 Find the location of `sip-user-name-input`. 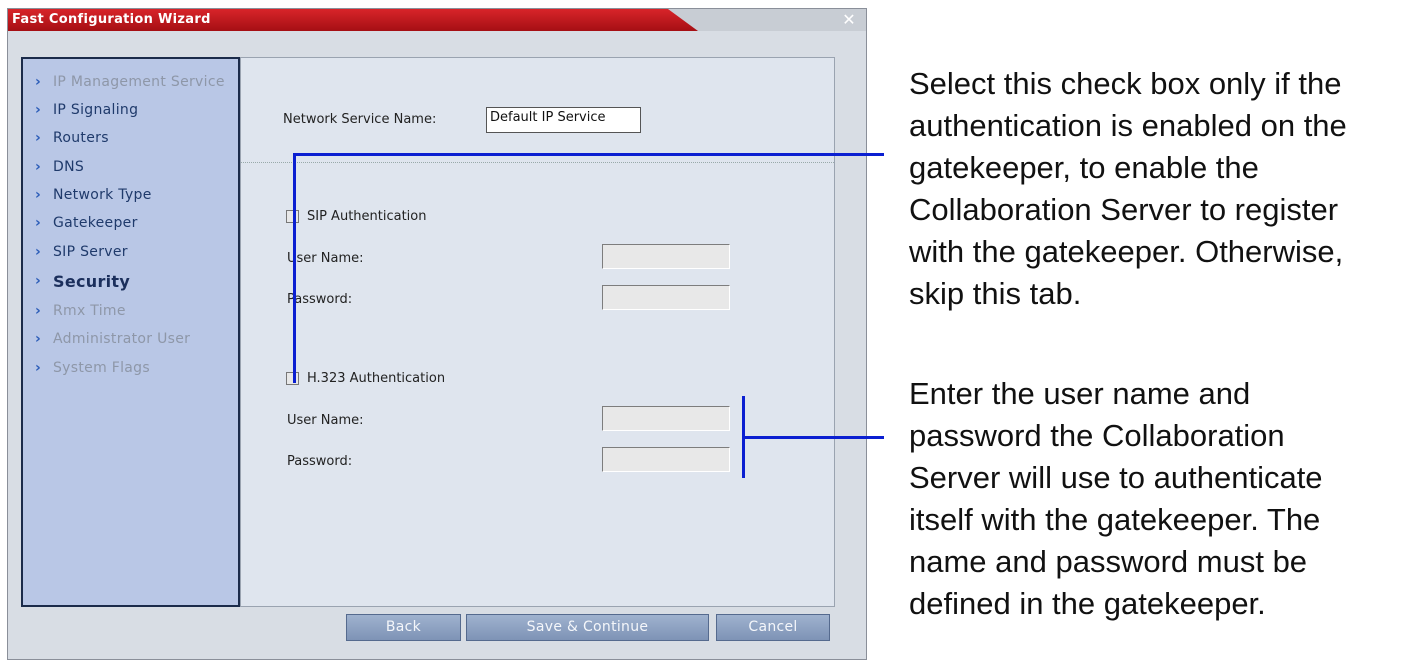

sip-user-name-input is located at coordinates (666, 256).